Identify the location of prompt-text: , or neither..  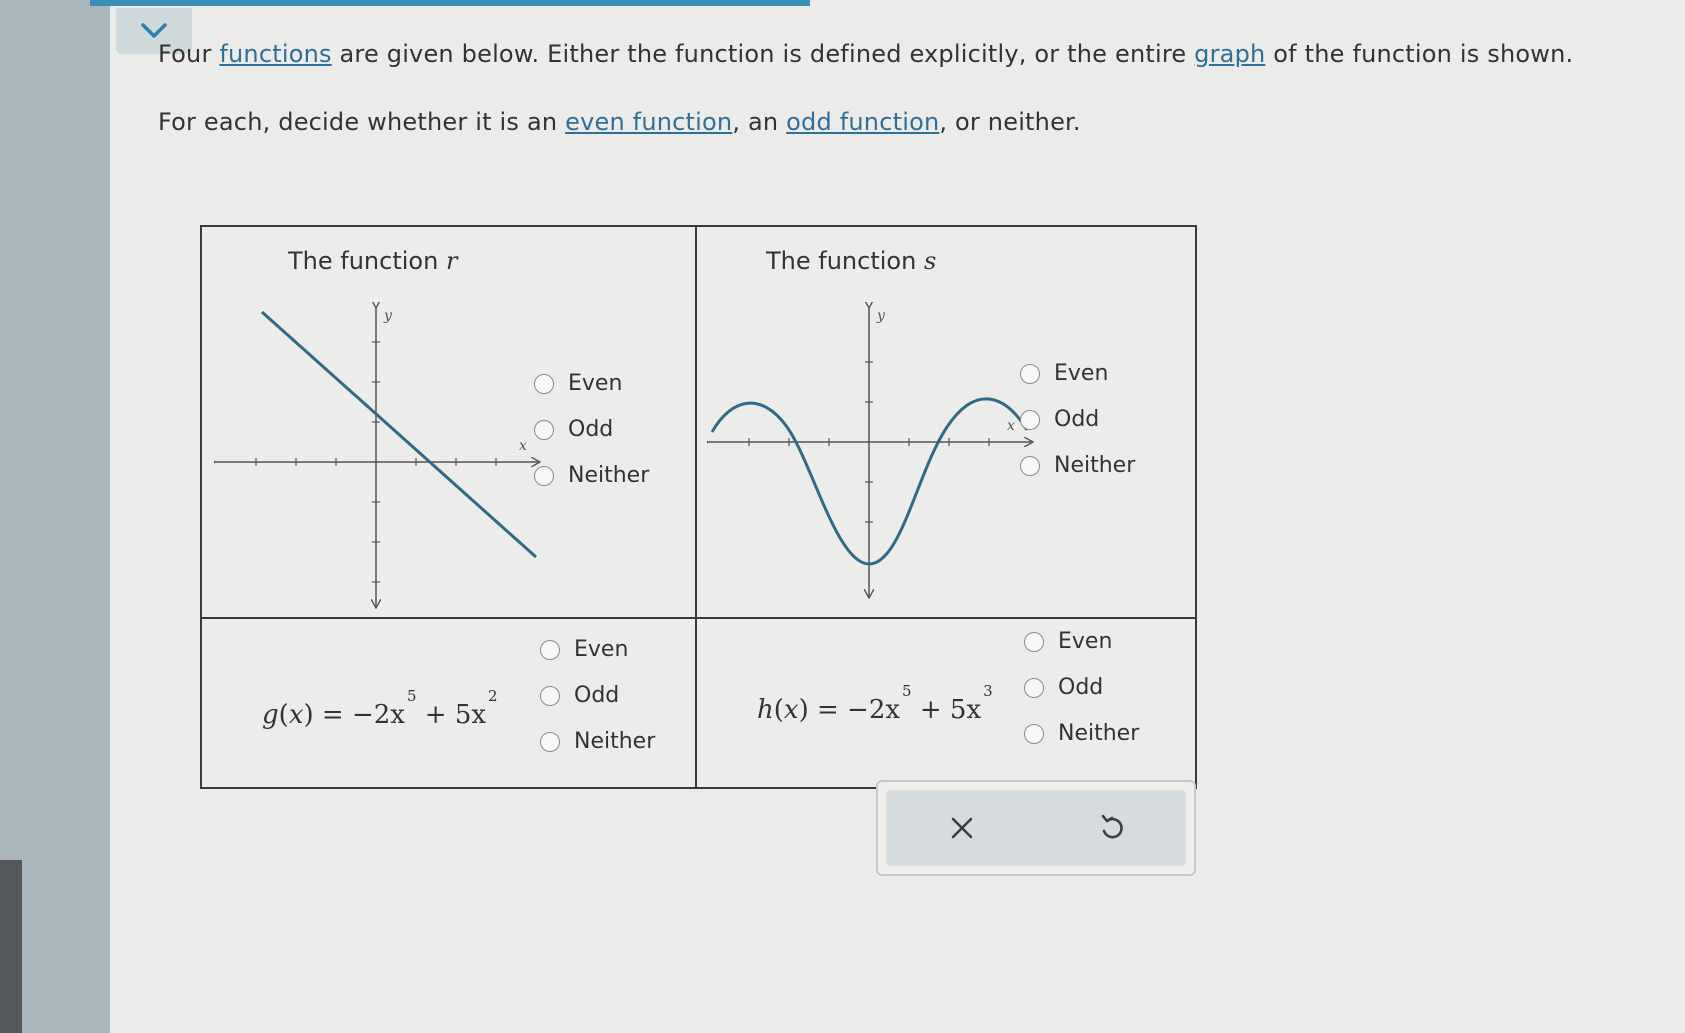
(1010, 122).